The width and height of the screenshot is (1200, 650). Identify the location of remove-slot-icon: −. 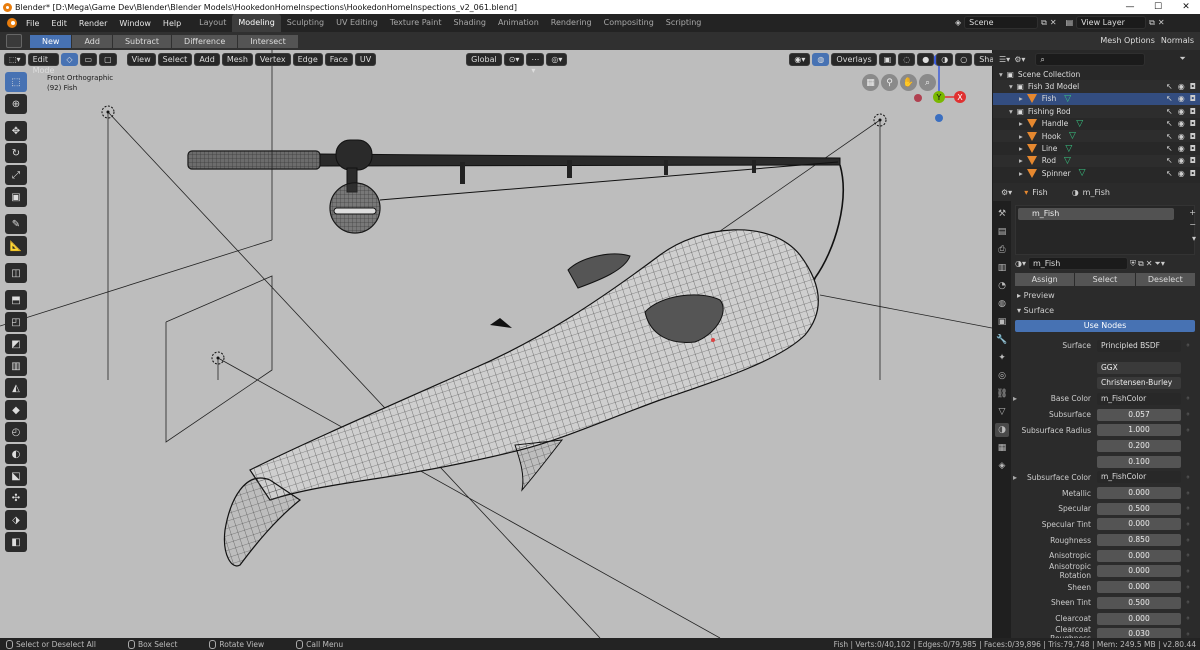
(1192, 224).